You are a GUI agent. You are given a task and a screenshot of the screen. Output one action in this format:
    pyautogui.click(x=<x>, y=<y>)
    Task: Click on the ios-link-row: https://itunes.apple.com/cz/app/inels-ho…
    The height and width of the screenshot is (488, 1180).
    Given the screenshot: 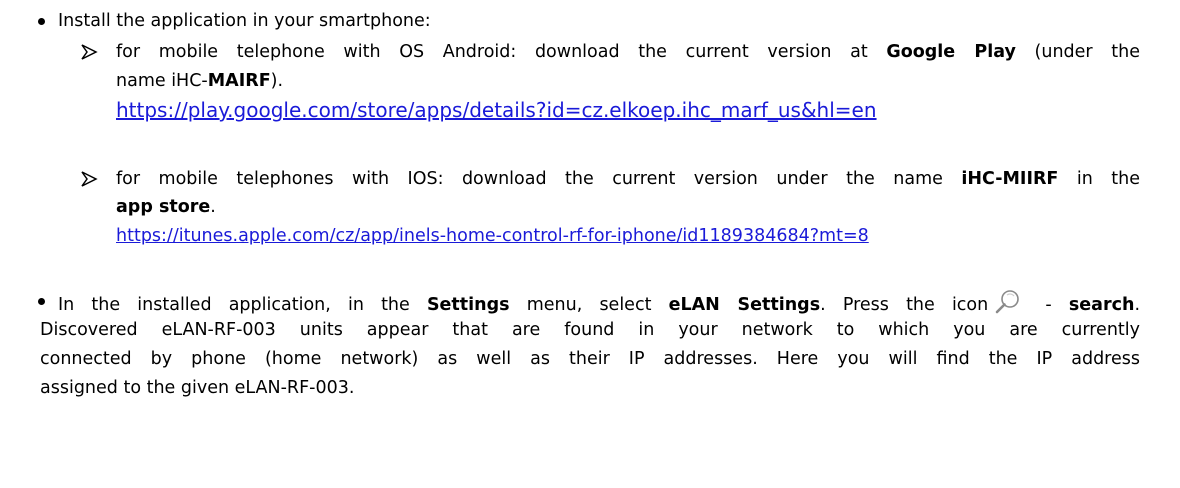 What is the action you would take?
    pyautogui.click(x=492, y=236)
    